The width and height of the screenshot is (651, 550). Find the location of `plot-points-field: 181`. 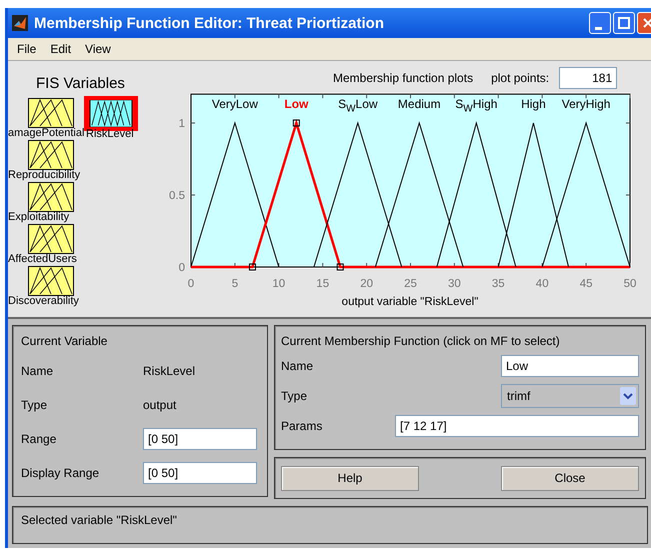

plot-points-field: 181 is located at coordinates (588, 78).